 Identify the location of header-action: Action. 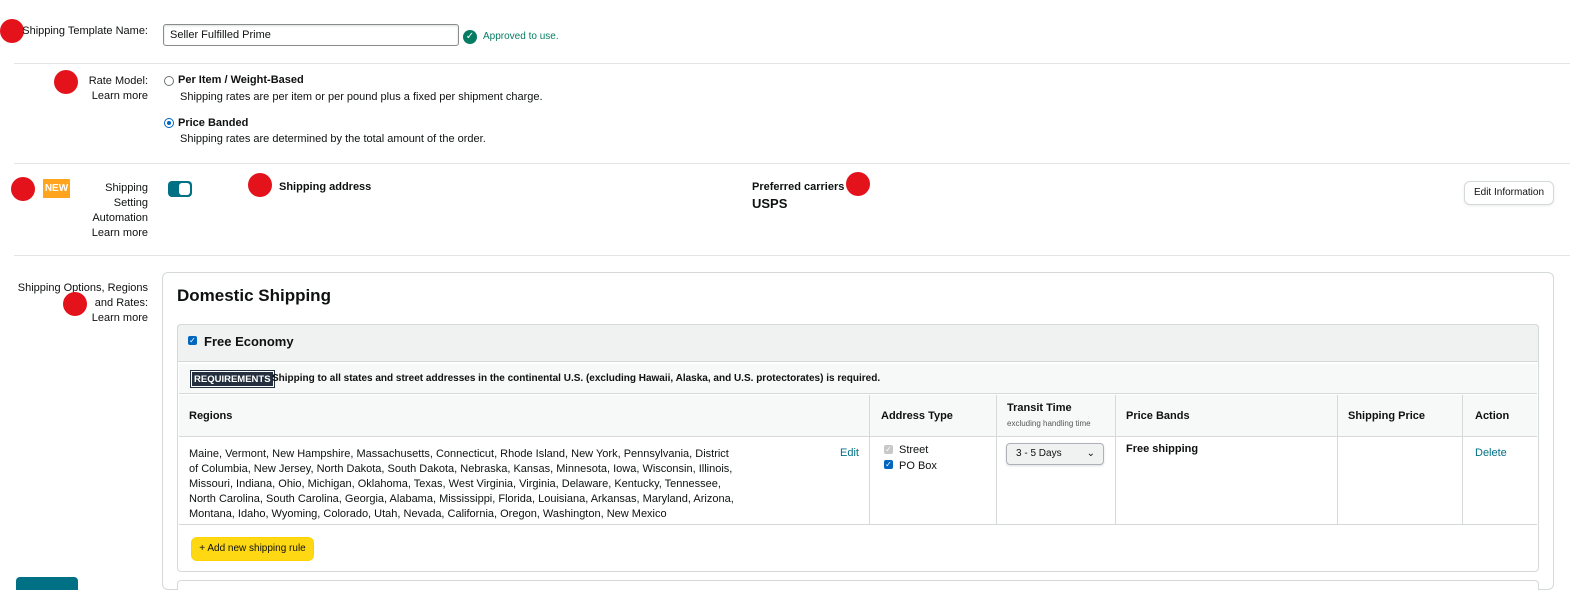
(1492, 416).